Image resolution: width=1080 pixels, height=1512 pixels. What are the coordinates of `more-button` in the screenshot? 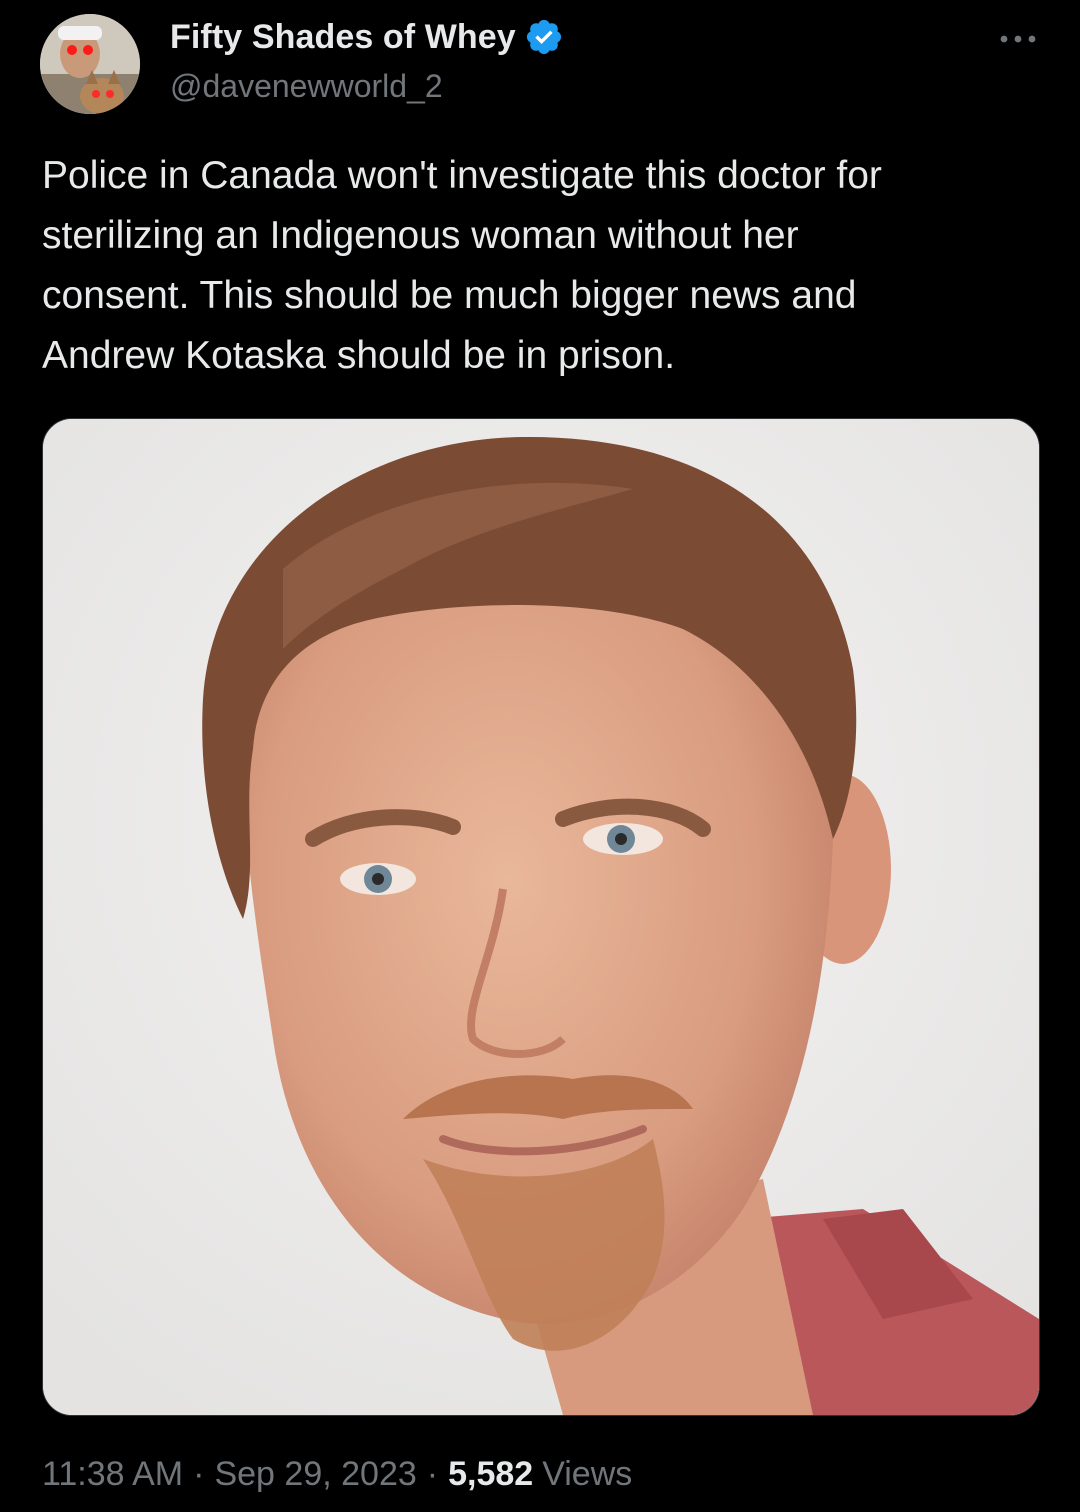 It's located at (1018, 39).